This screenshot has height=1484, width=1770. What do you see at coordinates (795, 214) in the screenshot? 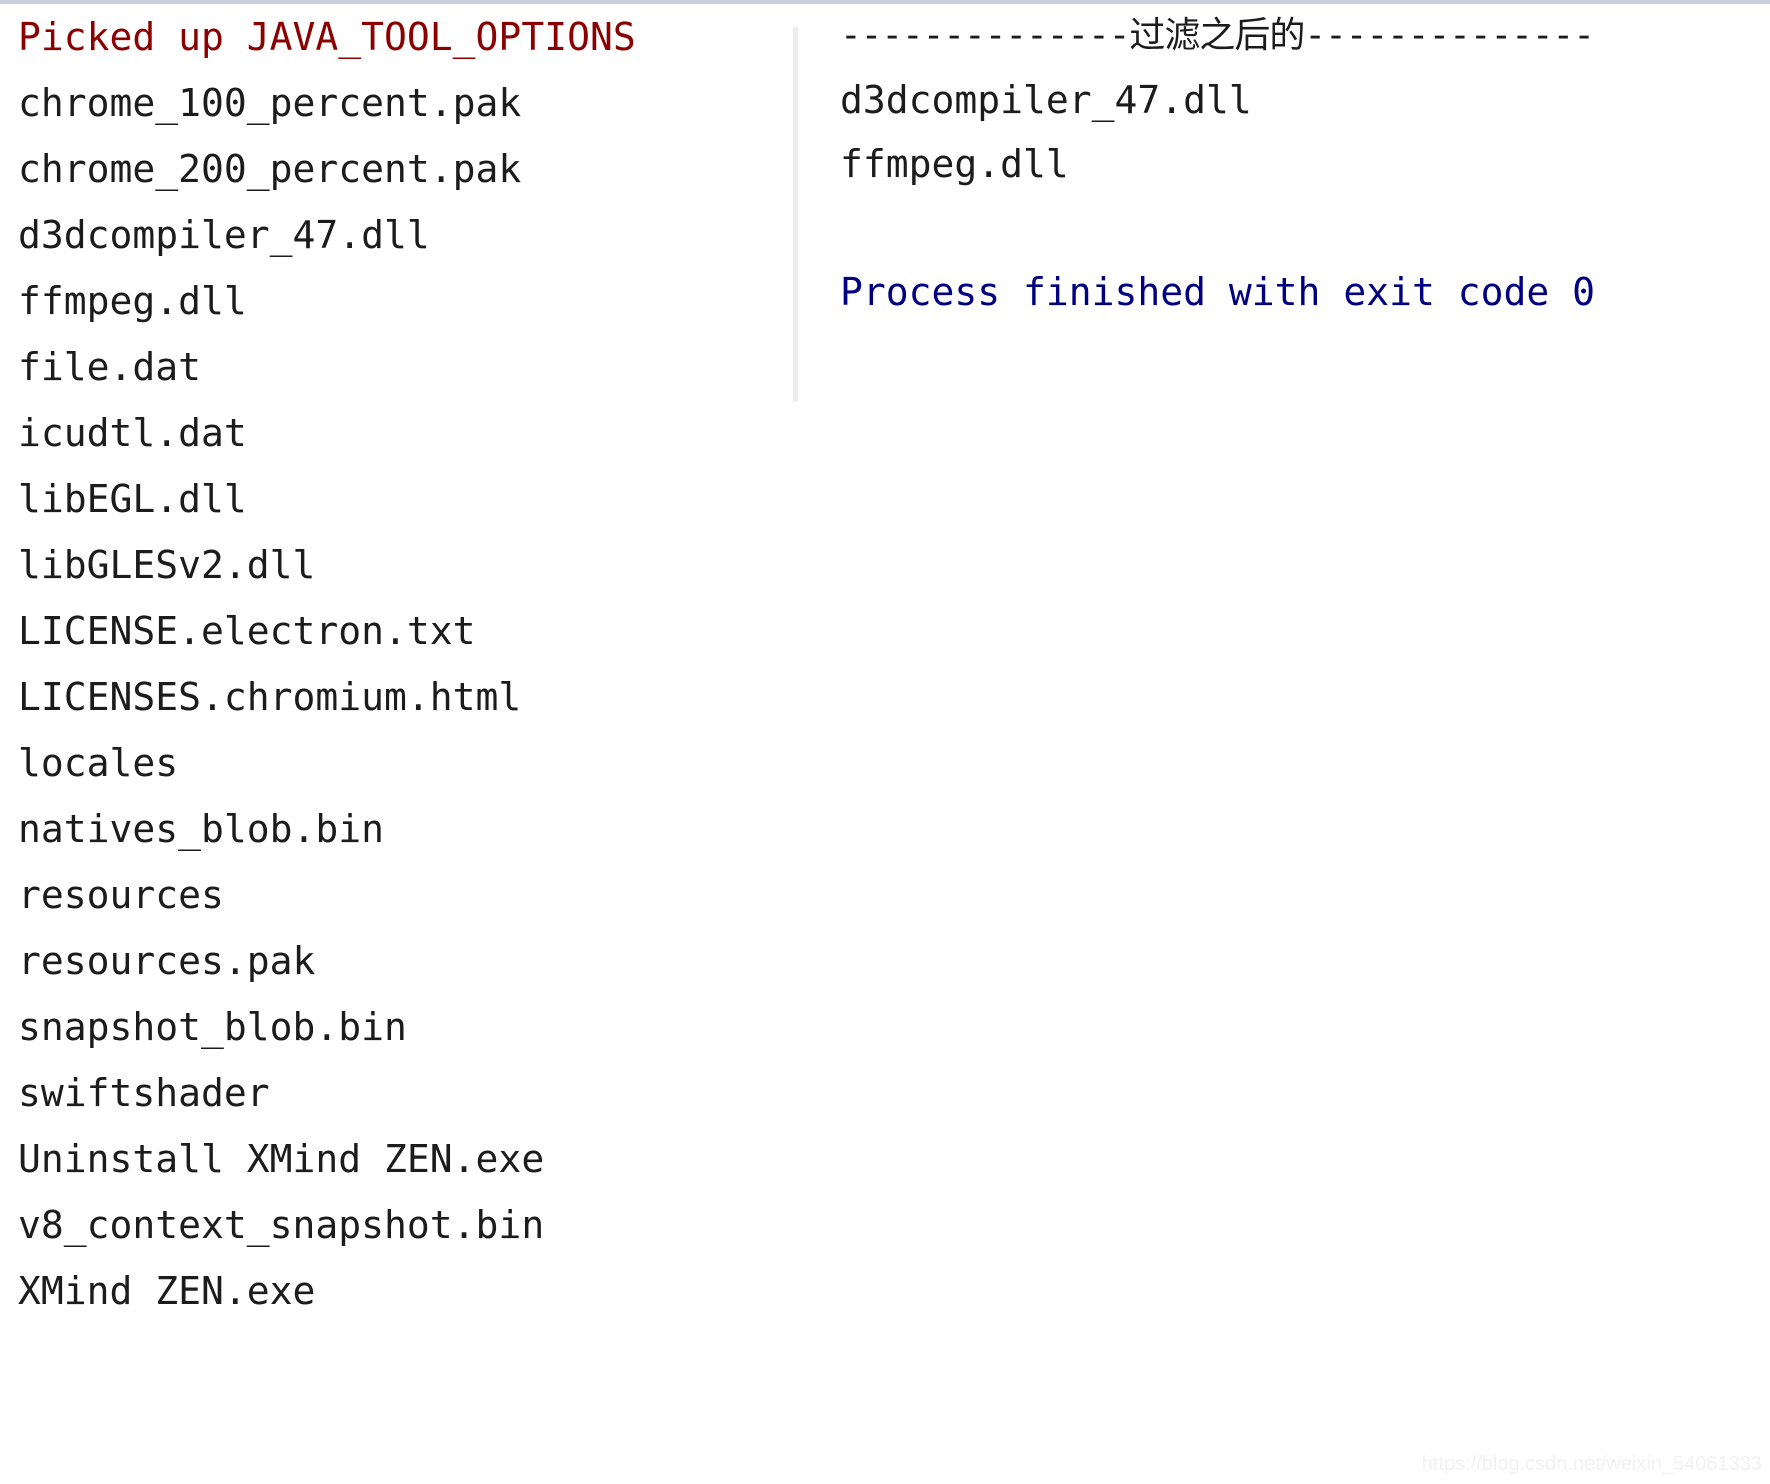
I see `column-divider` at bounding box center [795, 214].